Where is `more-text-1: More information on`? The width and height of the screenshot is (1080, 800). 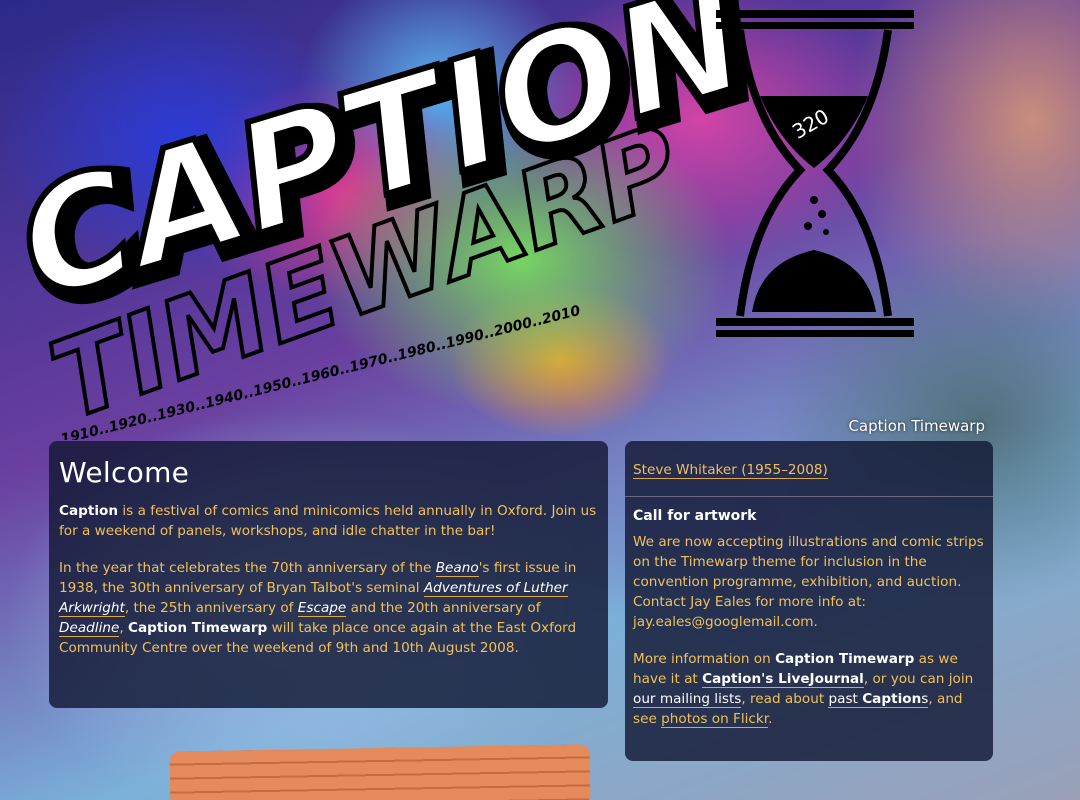 more-text-1: More information on is located at coordinates (704, 659).